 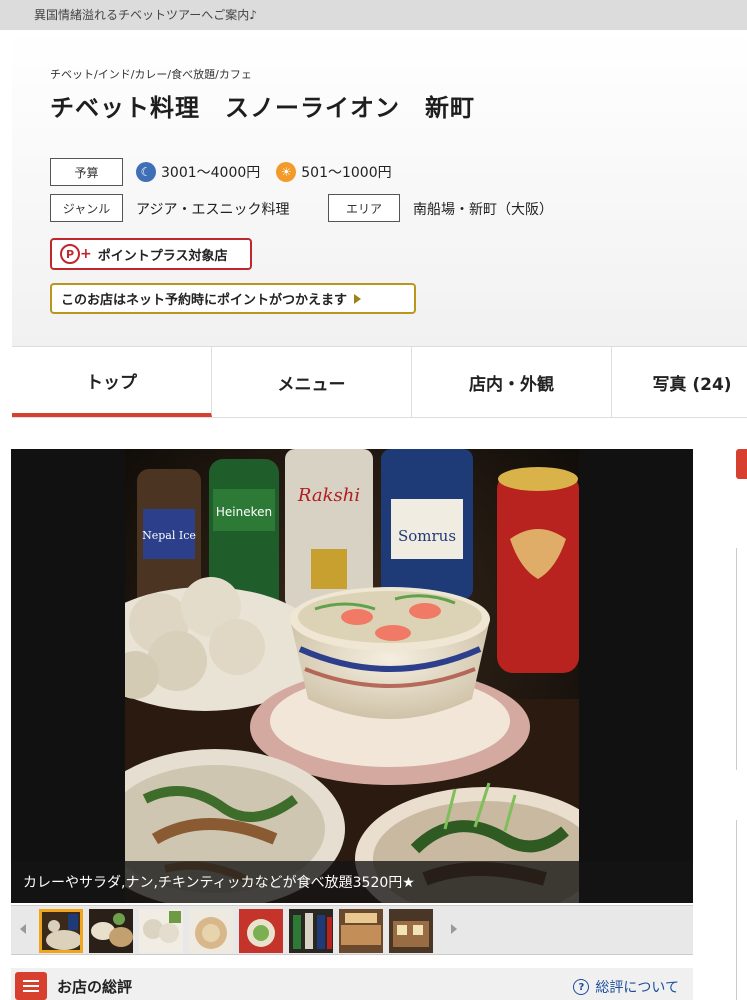 I want to click on moon-icon: ☾, so click(x=146, y=172).